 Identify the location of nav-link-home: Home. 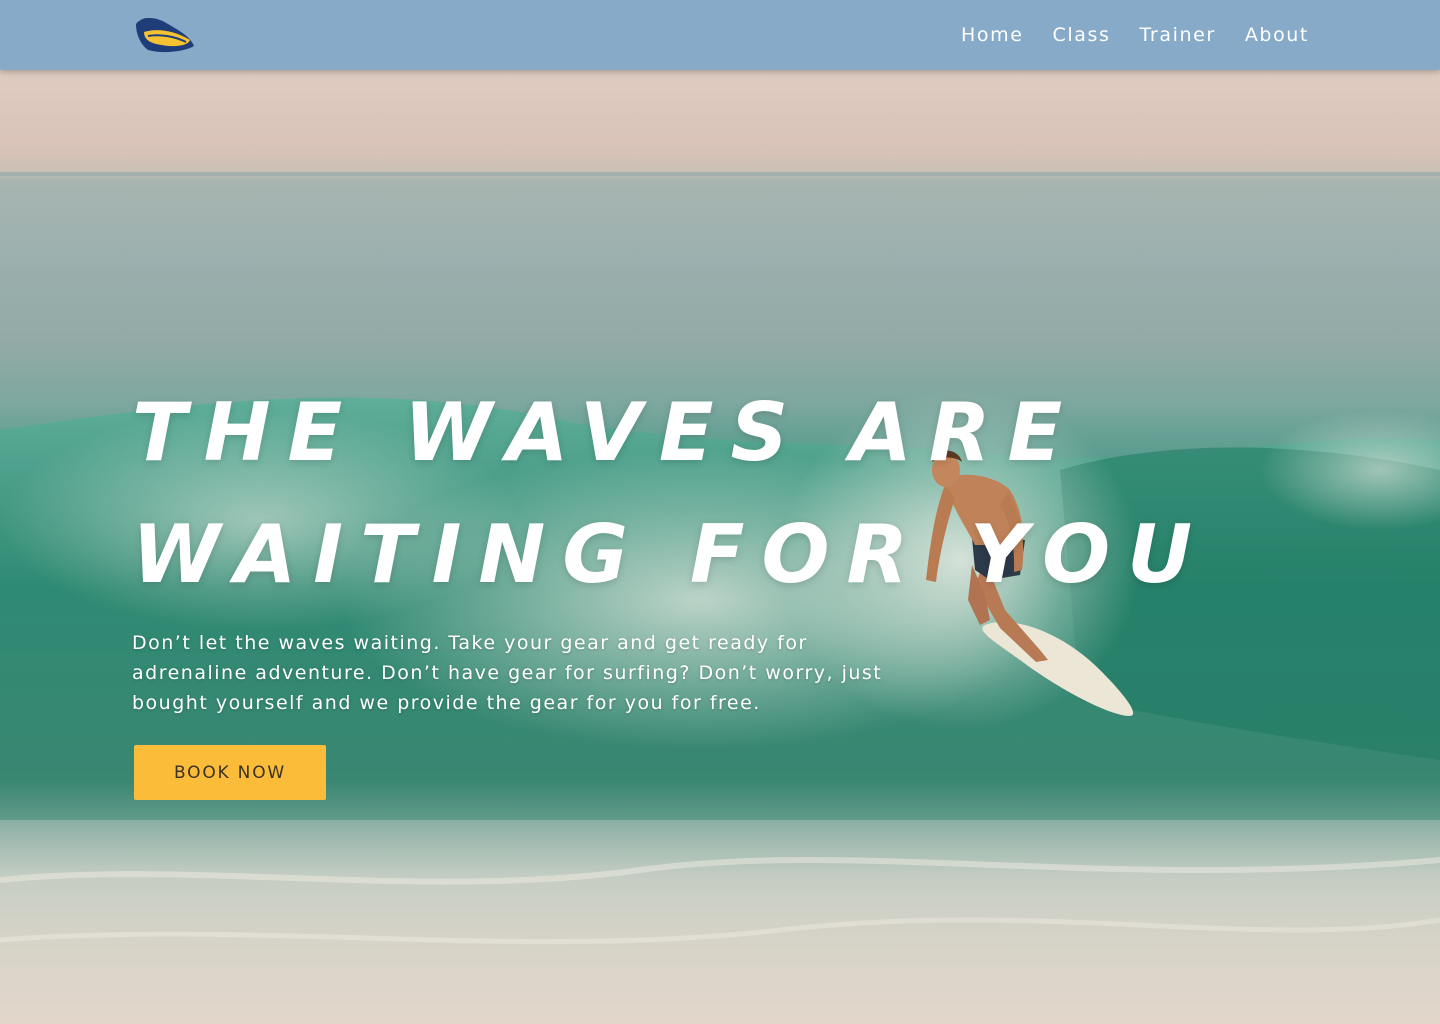
(992, 35).